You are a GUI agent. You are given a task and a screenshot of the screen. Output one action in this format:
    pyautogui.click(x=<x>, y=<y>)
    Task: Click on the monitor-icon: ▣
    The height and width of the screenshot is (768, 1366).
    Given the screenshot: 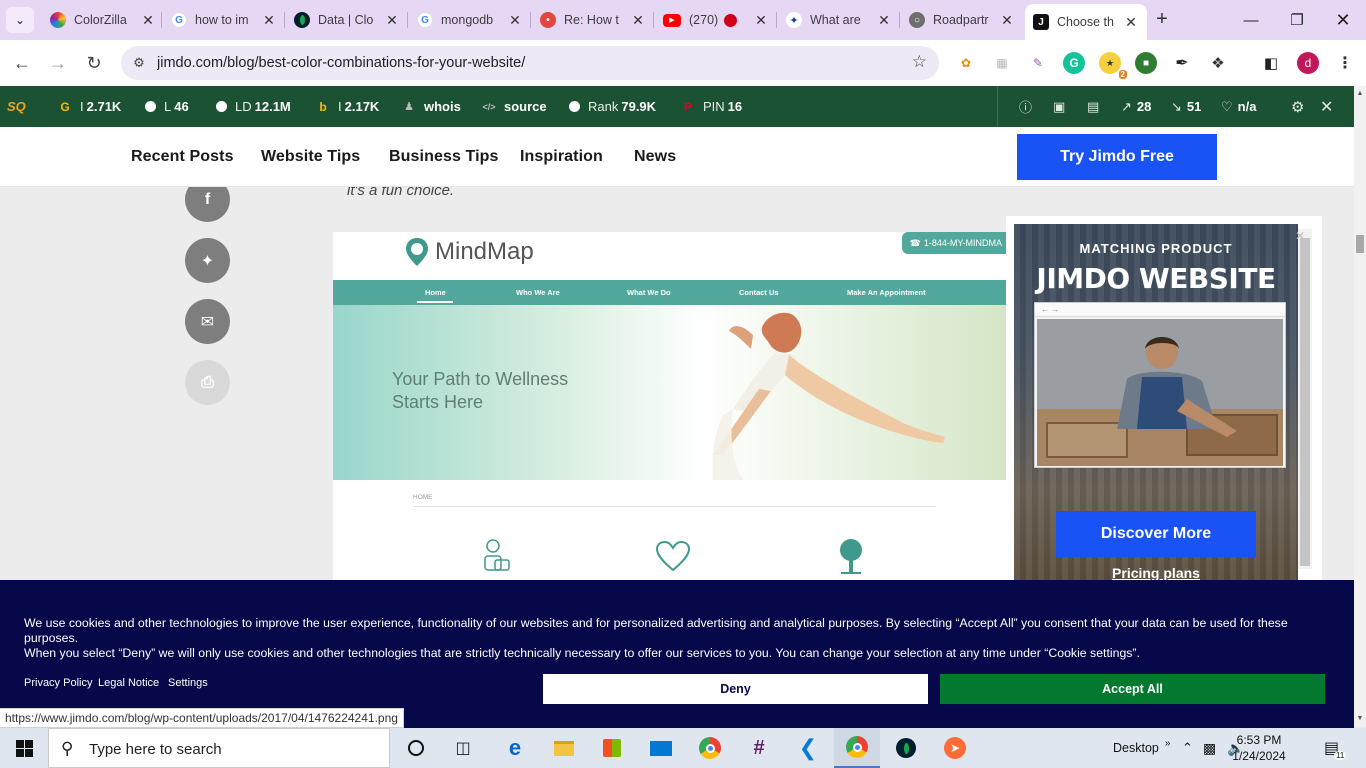 What is the action you would take?
    pyautogui.click(x=1059, y=106)
    